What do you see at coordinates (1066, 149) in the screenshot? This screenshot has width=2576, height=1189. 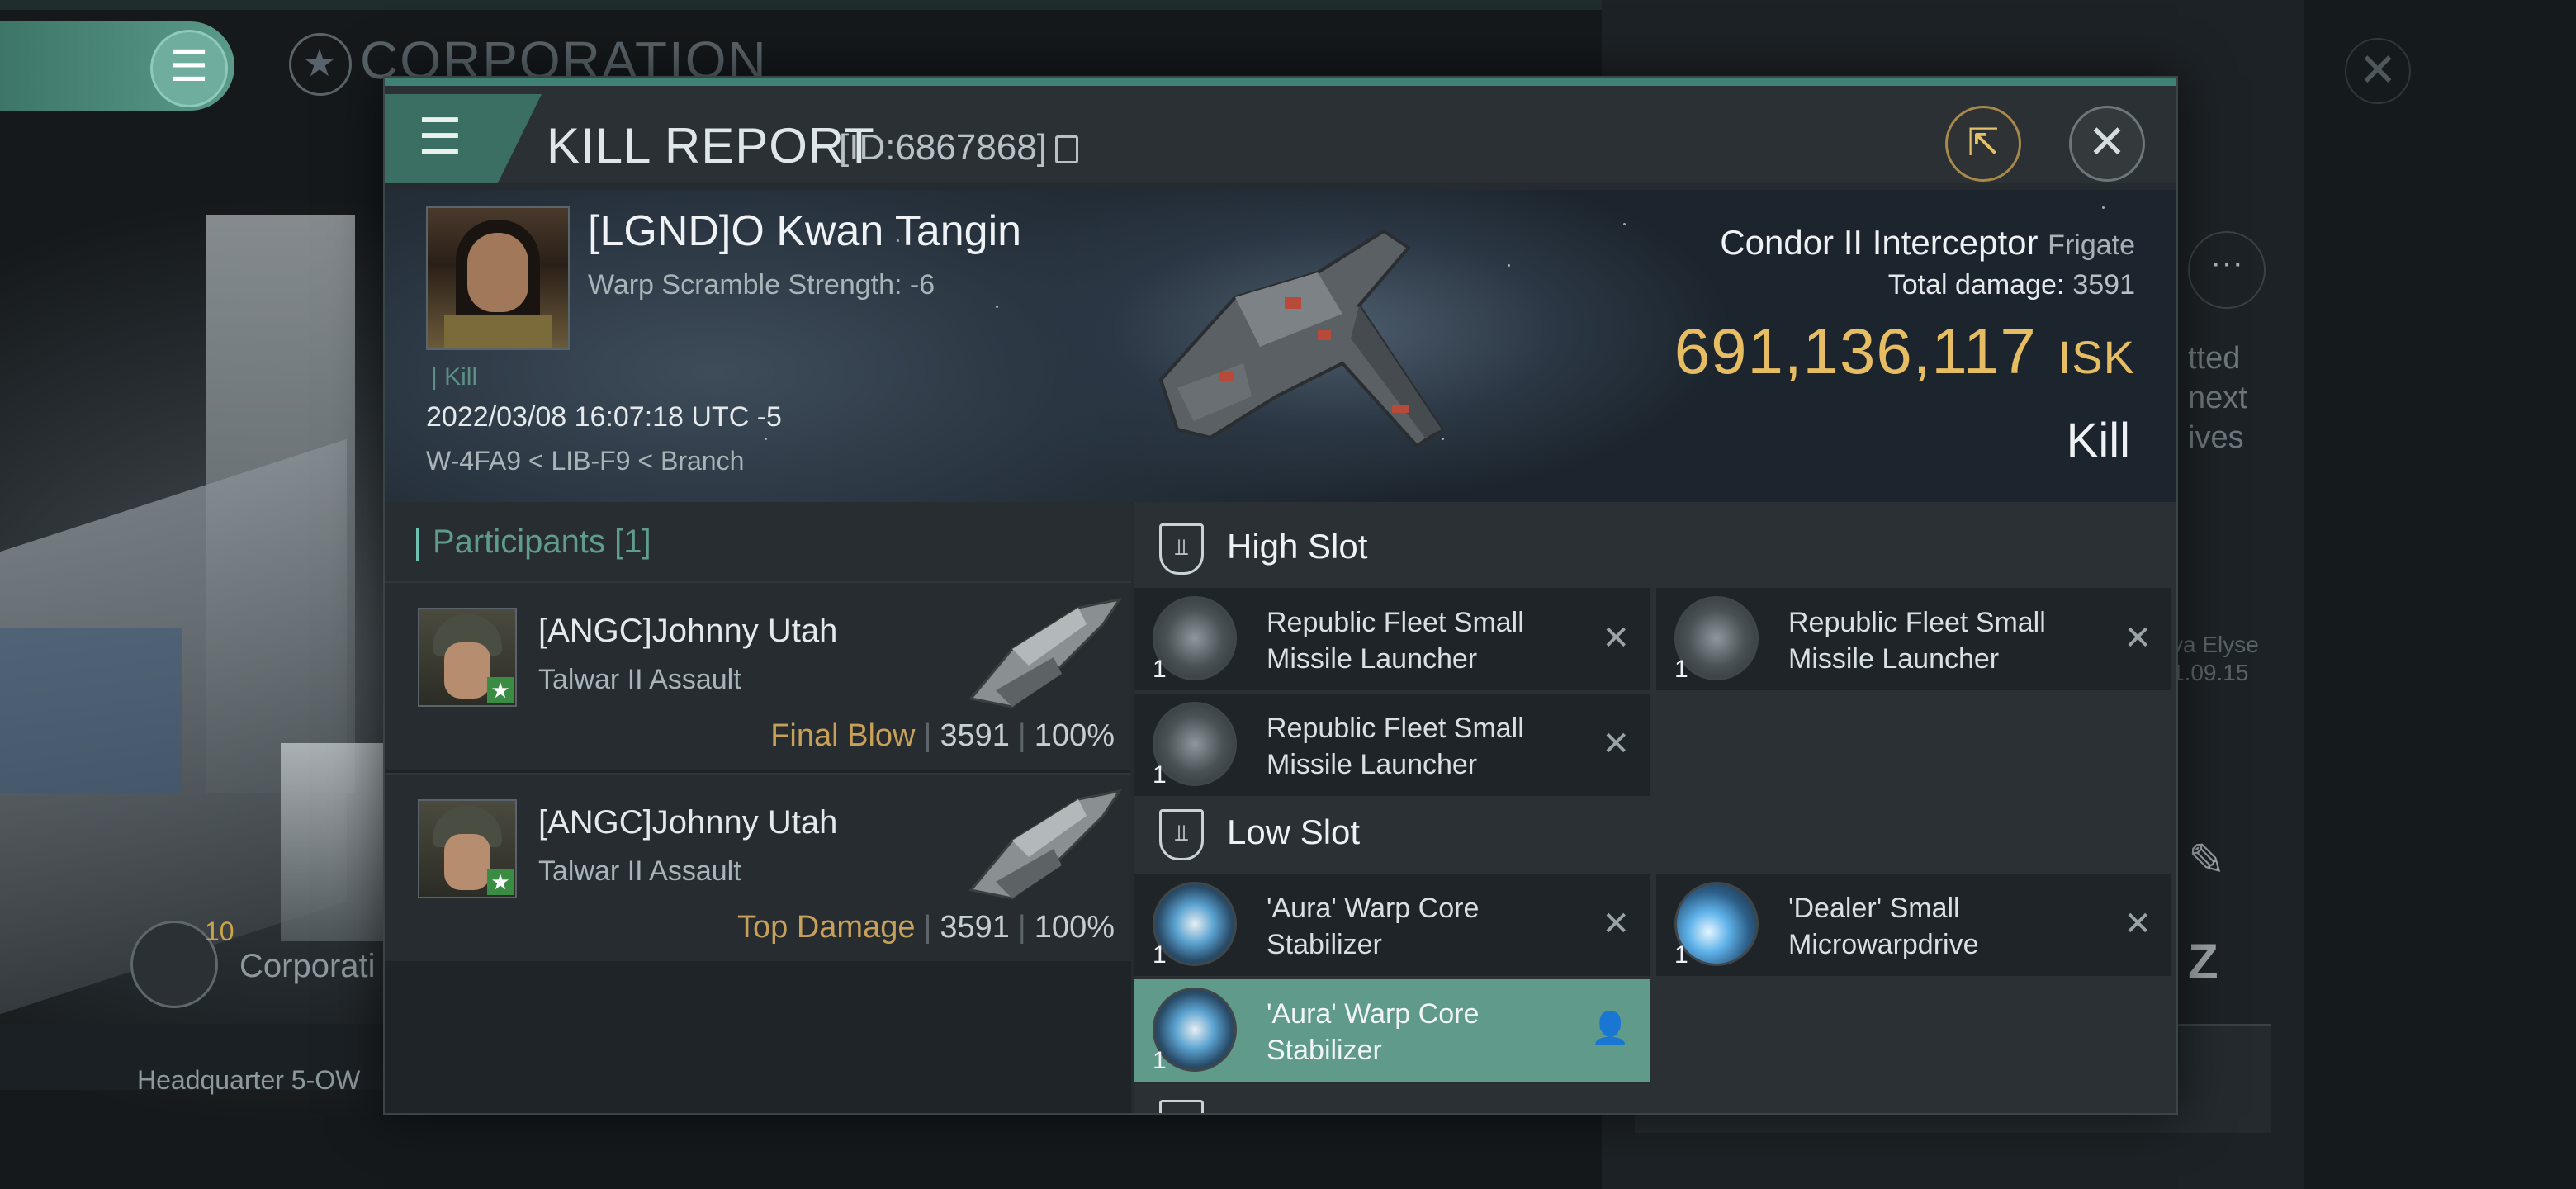 I see `copy-icon` at bounding box center [1066, 149].